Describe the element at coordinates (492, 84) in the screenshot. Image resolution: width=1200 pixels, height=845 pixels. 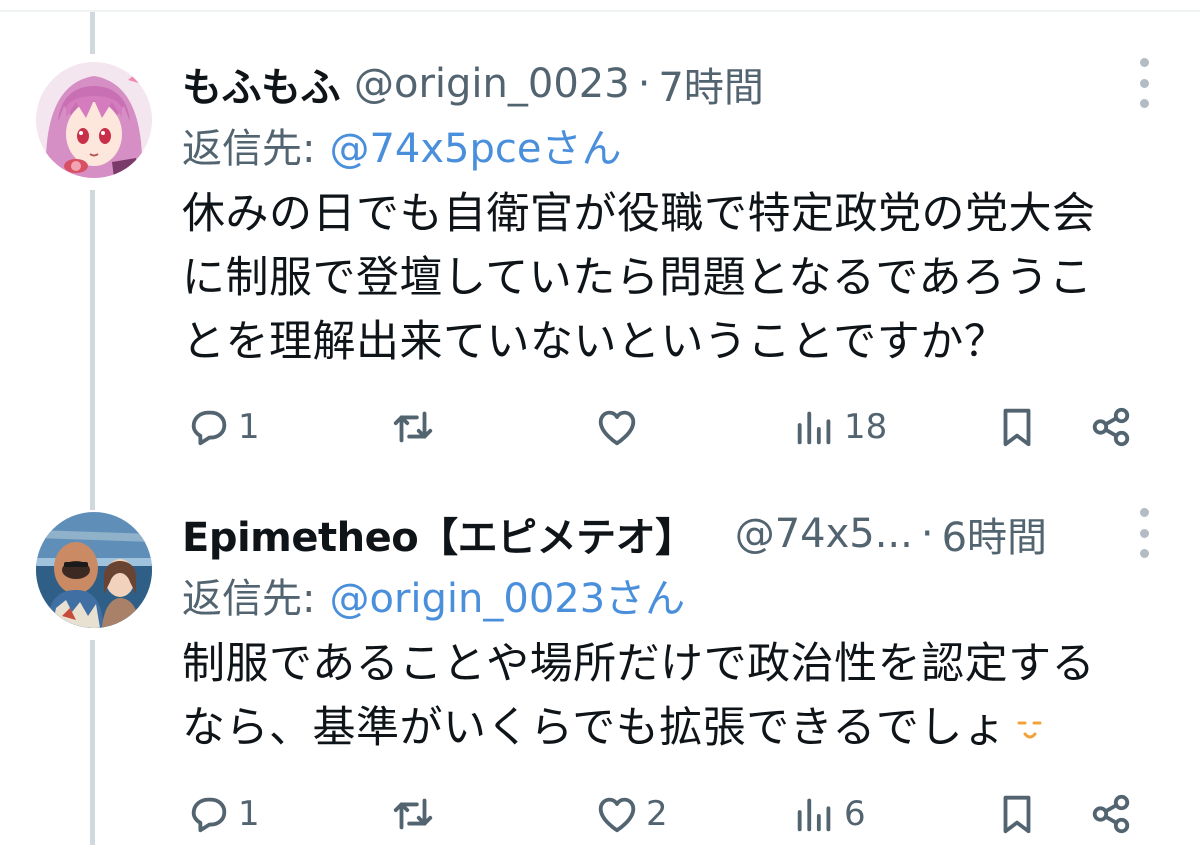
I see `user-handle: @origin_0023` at that location.